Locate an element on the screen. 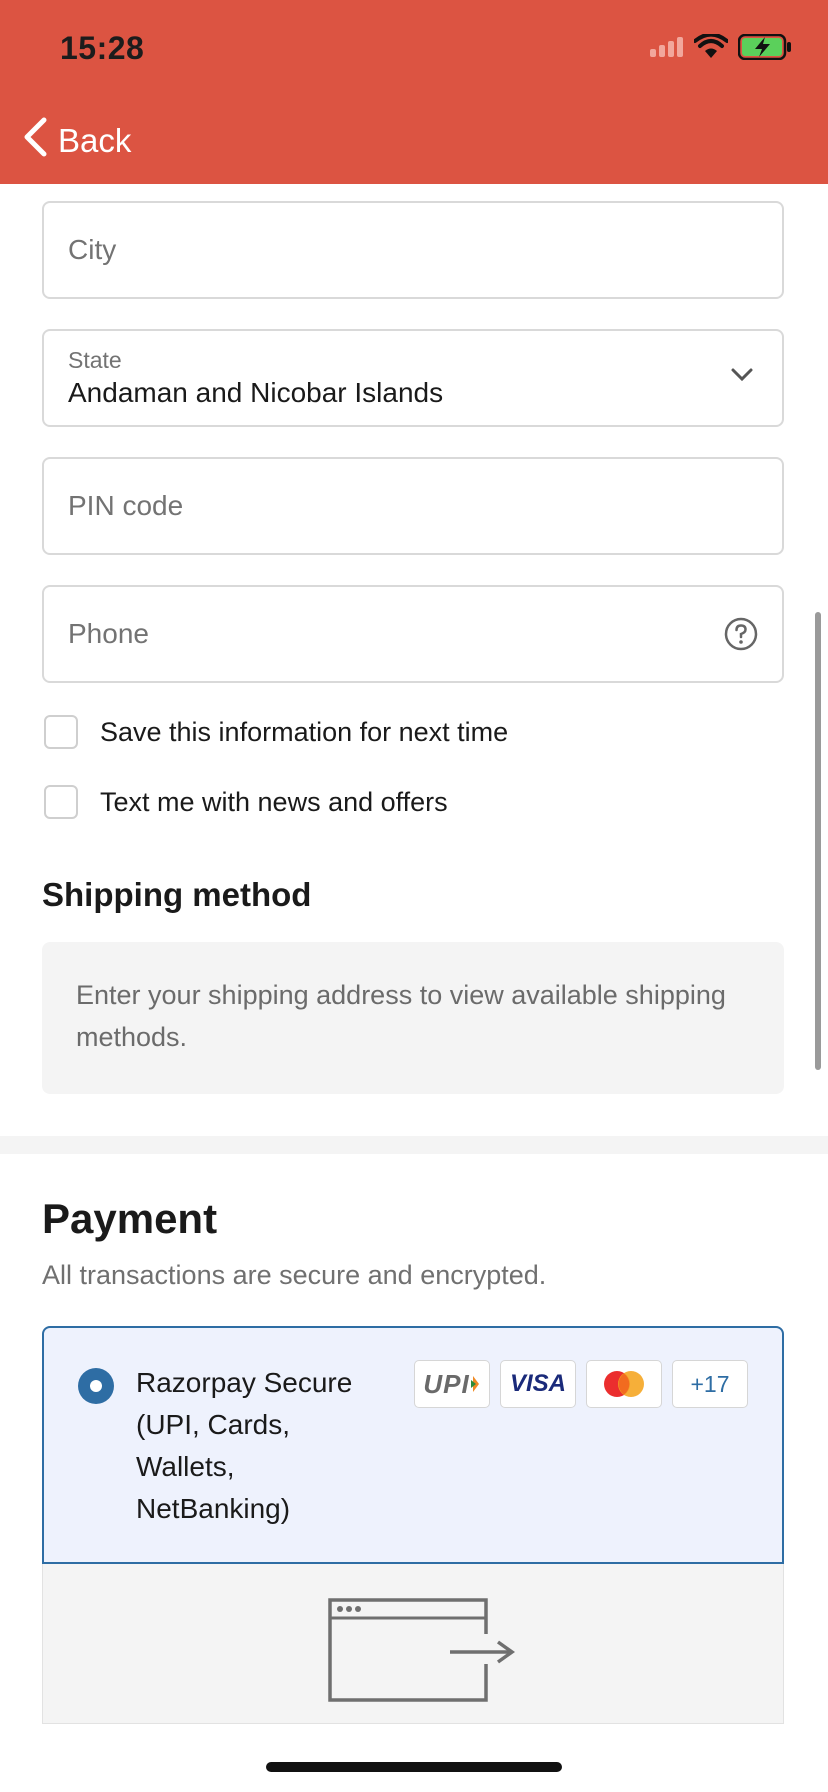 The image size is (828, 1792). scrollbar is located at coordinates (818, 841).